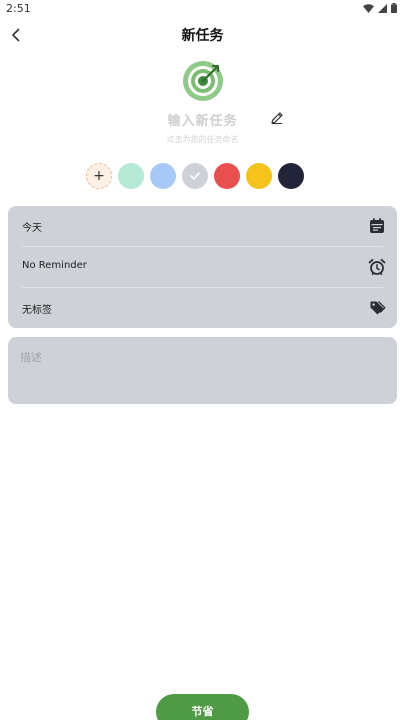 Image resolution: width=405 pixels, height=720 pixels. I want to click on date-label: 今天, so click(32, 228).